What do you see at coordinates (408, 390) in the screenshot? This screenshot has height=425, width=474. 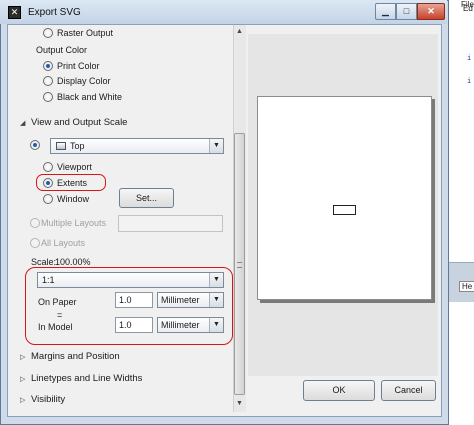 I see `cancel-button: Cancel` at bounding box center [408, 390].